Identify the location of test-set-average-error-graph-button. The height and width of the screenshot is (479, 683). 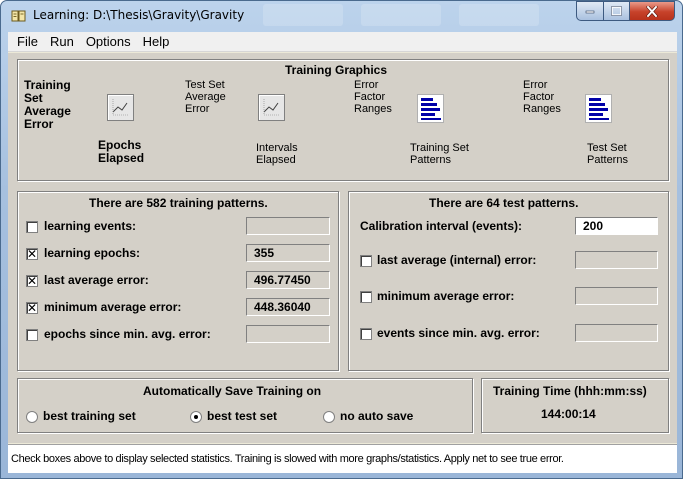
(271, 107).